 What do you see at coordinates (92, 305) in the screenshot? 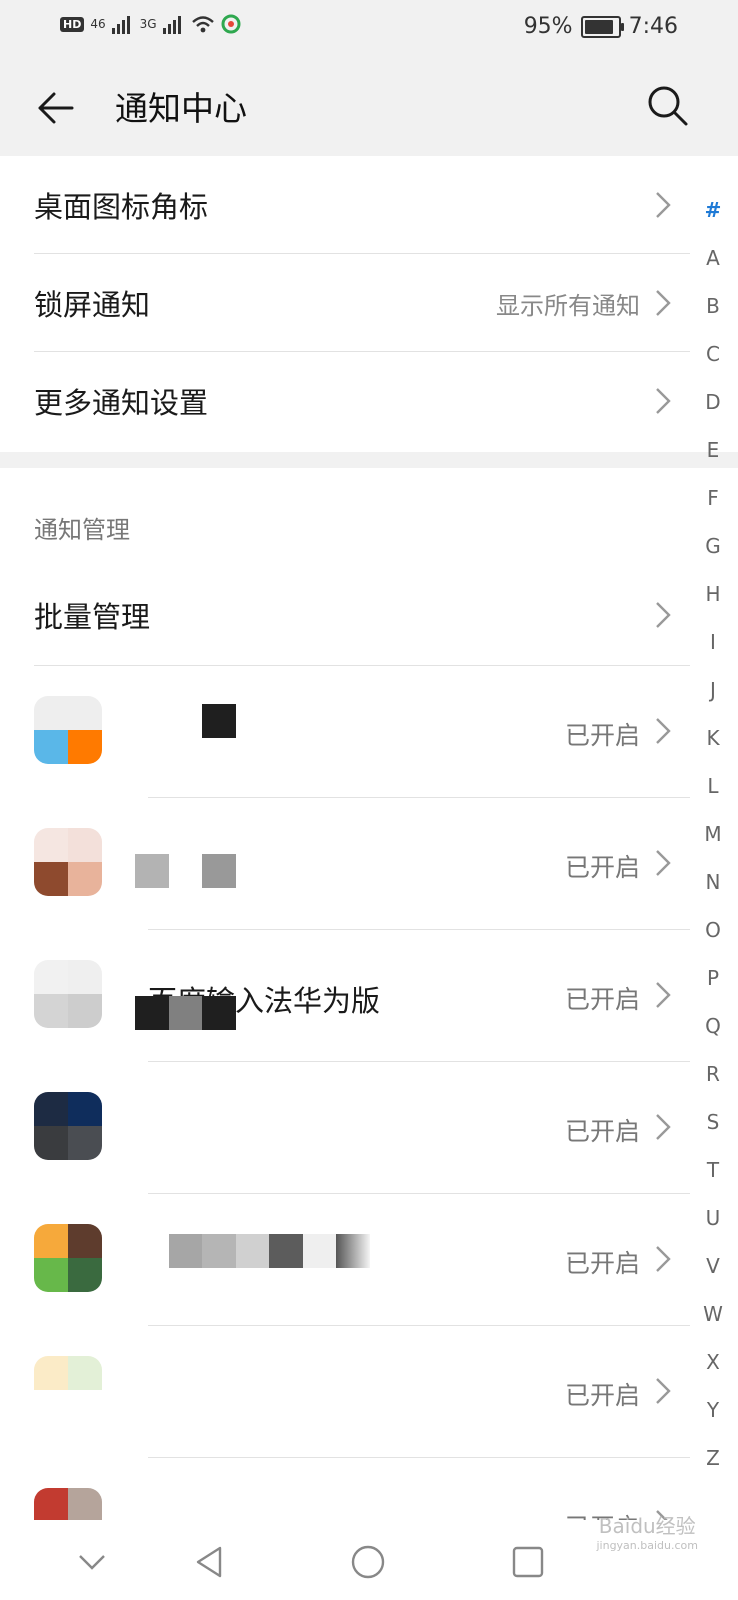
I see `setting-label: 锁屏通知` at bounding box center [92, 305].